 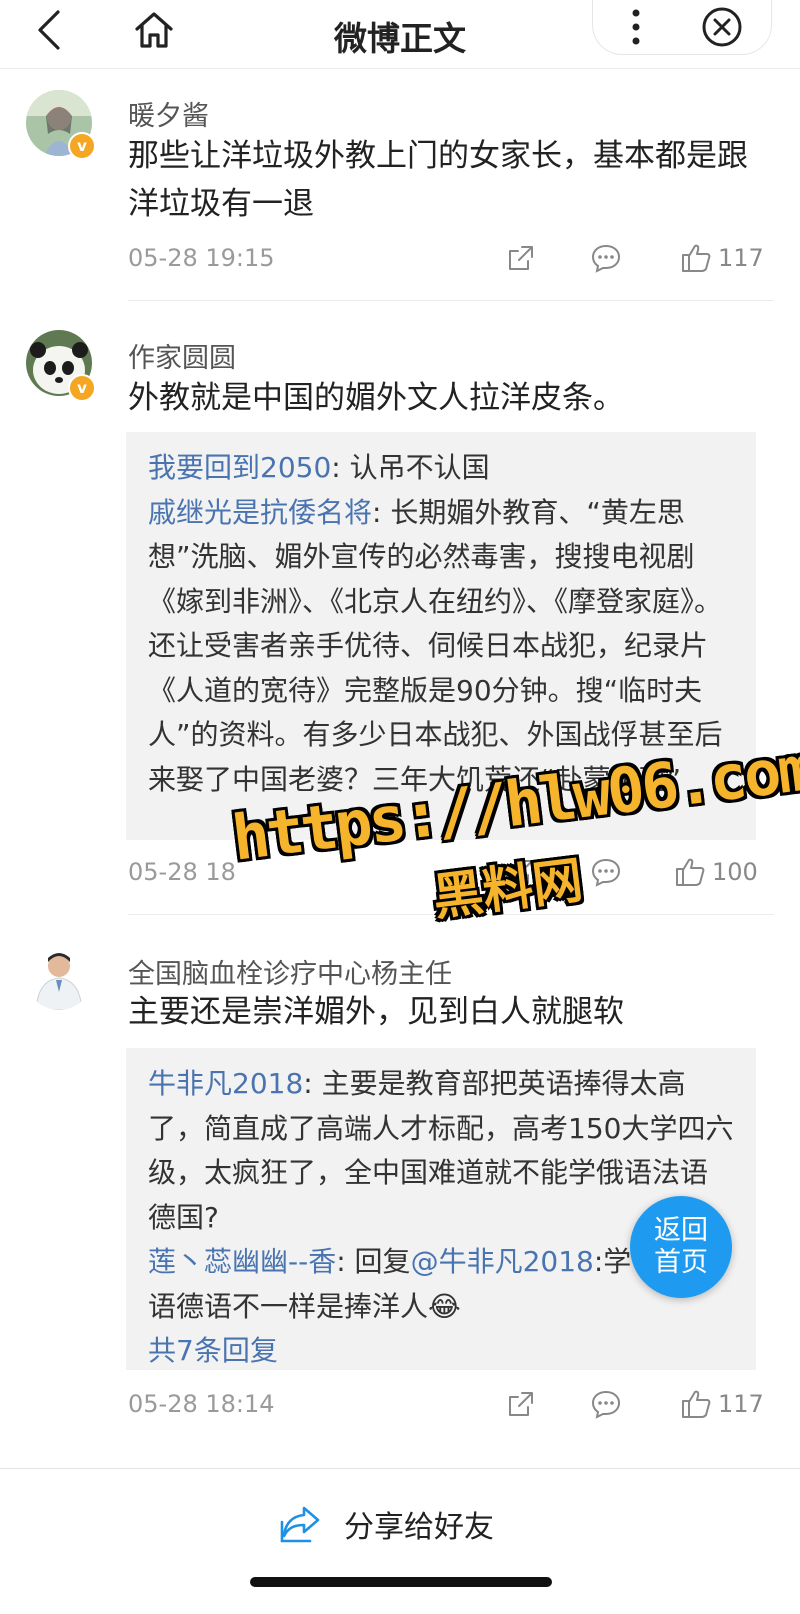 I want to click on comment-time: 05-28 19:15, so click(x=201, y=258).